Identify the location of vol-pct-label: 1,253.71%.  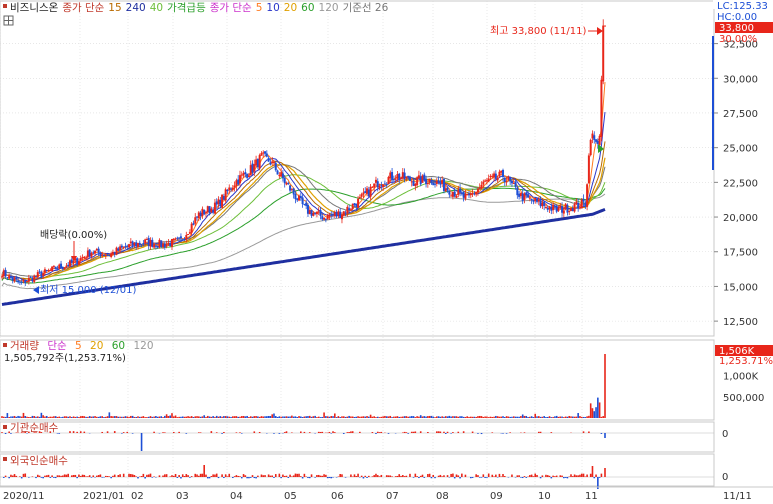
(746, 361).